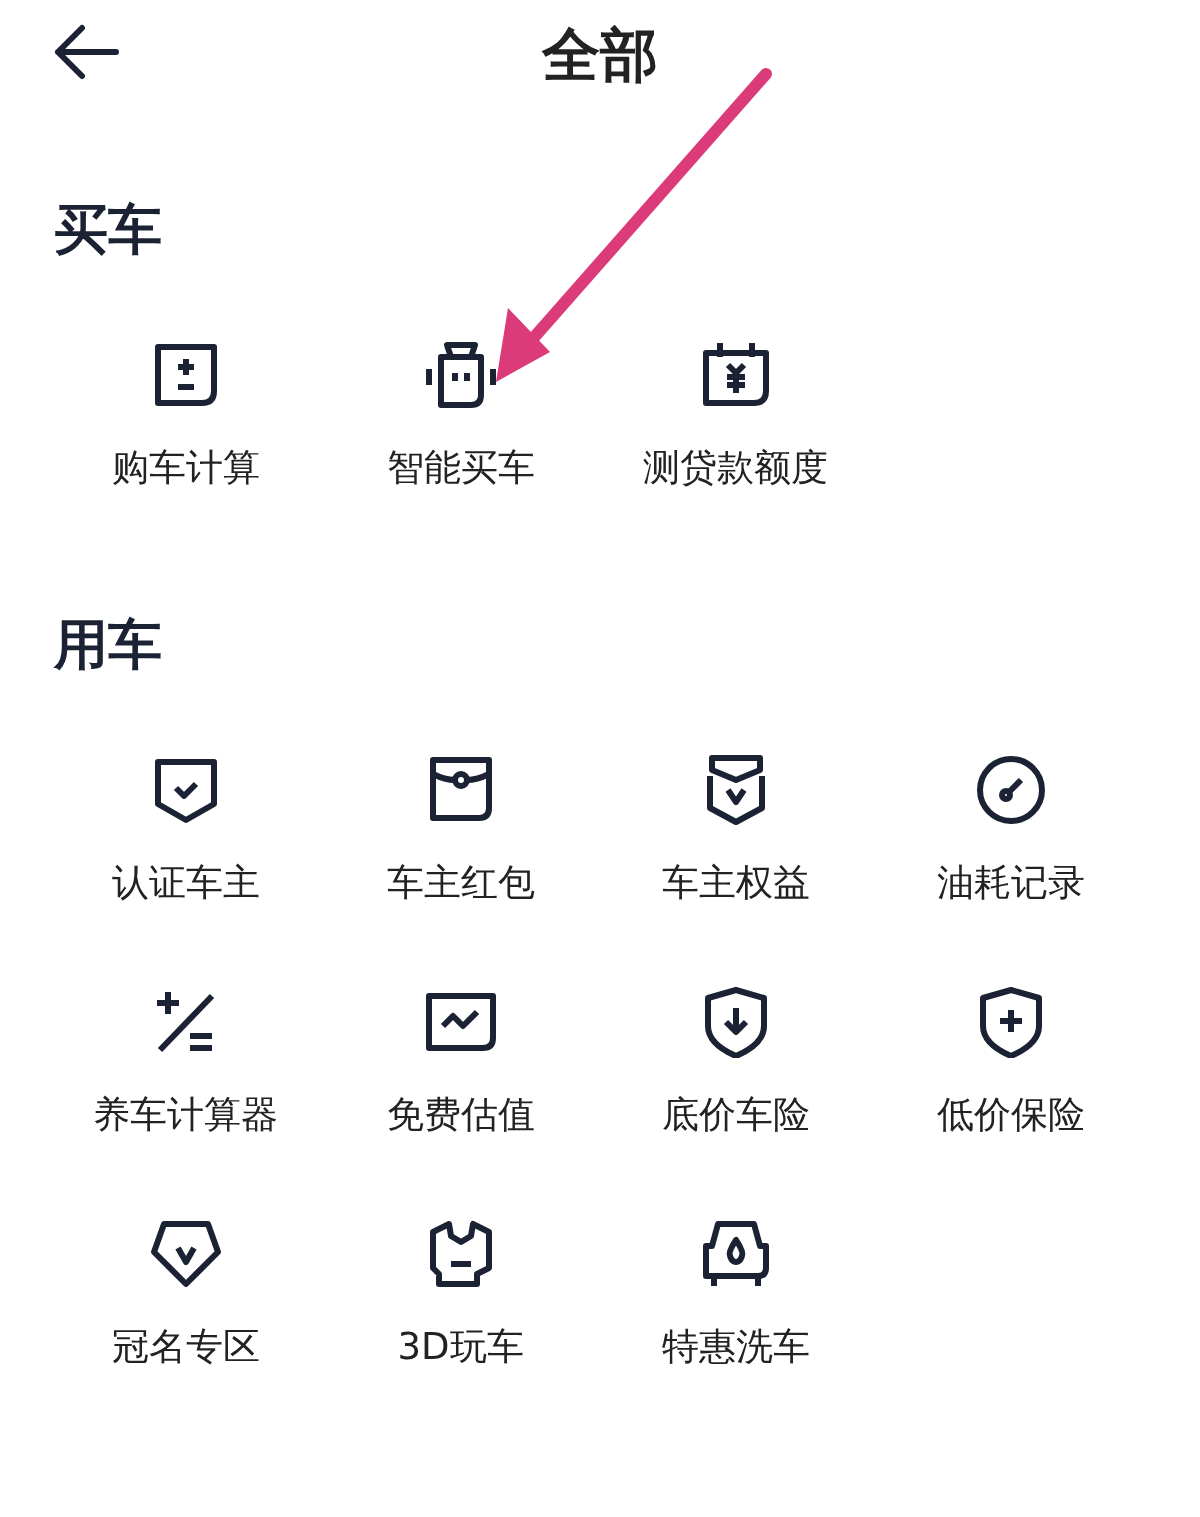 The height and width of the screenshot is (1517, 1200). I want to click on page-title: 全部, so click(600, 55).